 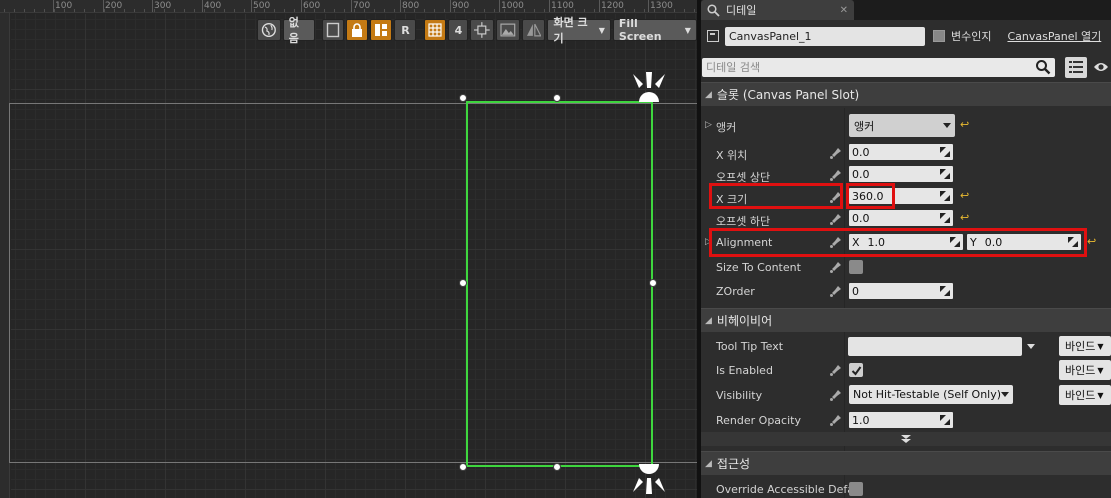 I want to click on override-accessible-checkbox, so click(x=856, y=489).